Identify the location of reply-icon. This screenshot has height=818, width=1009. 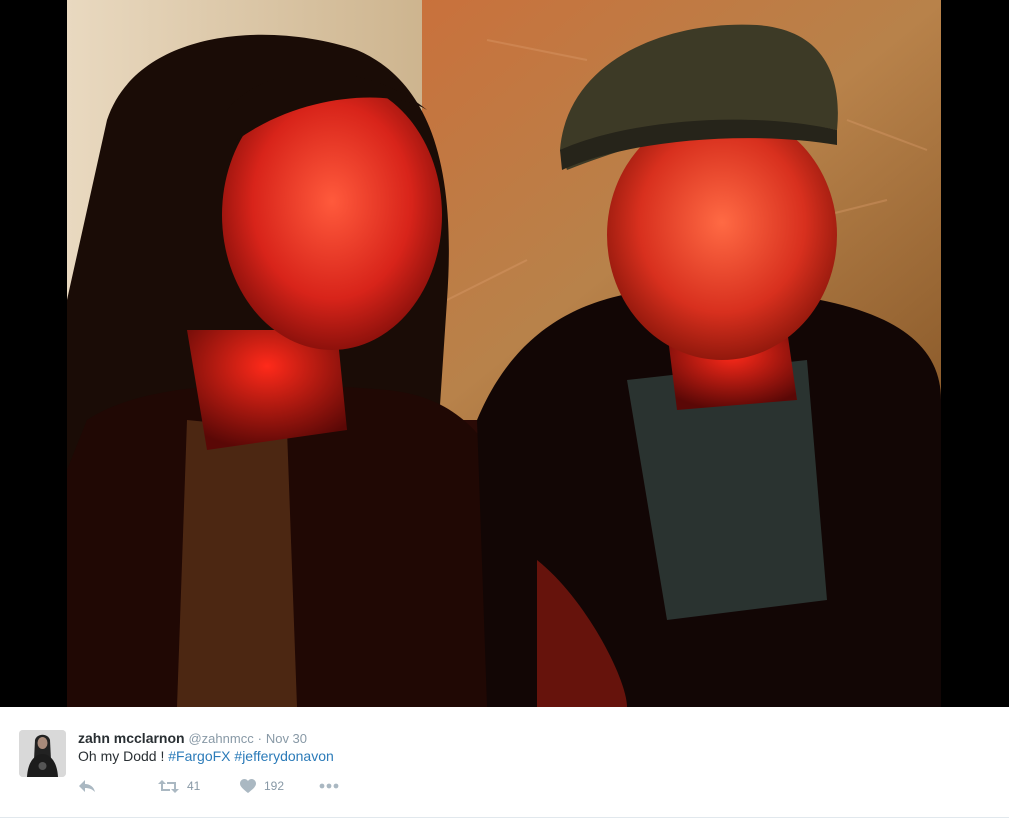
(87, 786).